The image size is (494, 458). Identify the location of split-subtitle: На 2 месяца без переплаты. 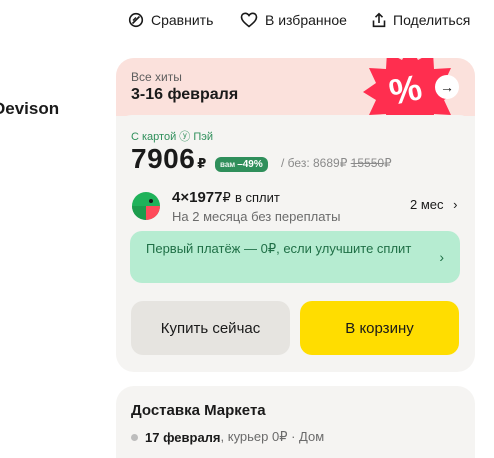
(256, 216).